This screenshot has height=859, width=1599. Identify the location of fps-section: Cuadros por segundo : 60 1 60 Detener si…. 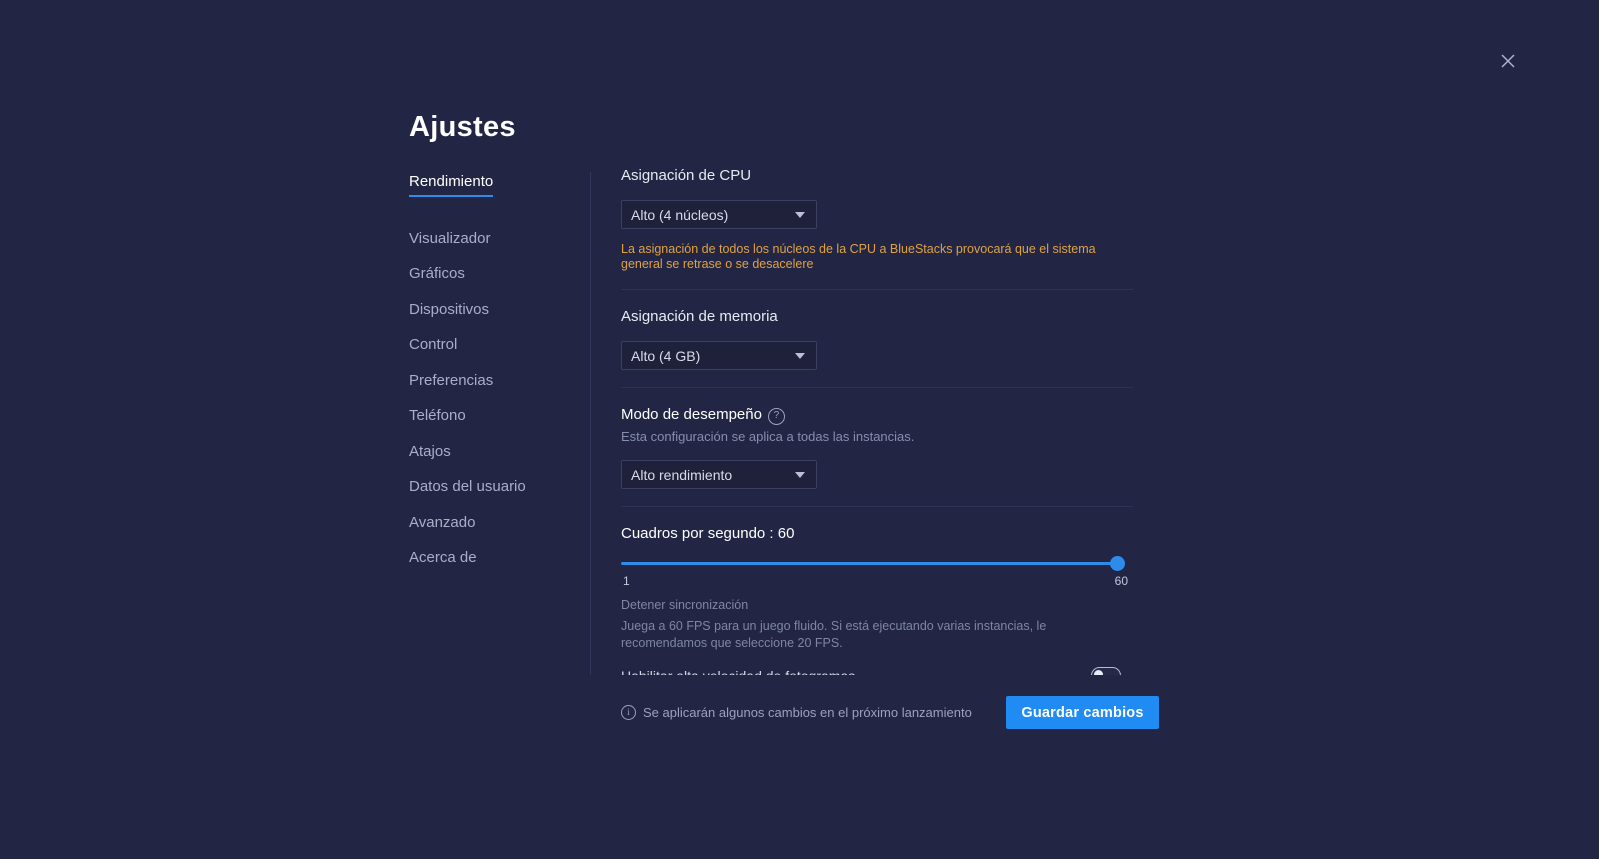
(877, 591).